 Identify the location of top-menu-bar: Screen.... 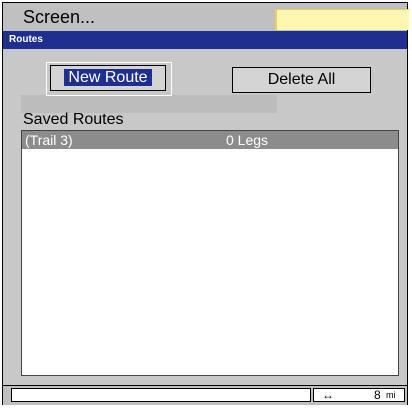
(206, 17).